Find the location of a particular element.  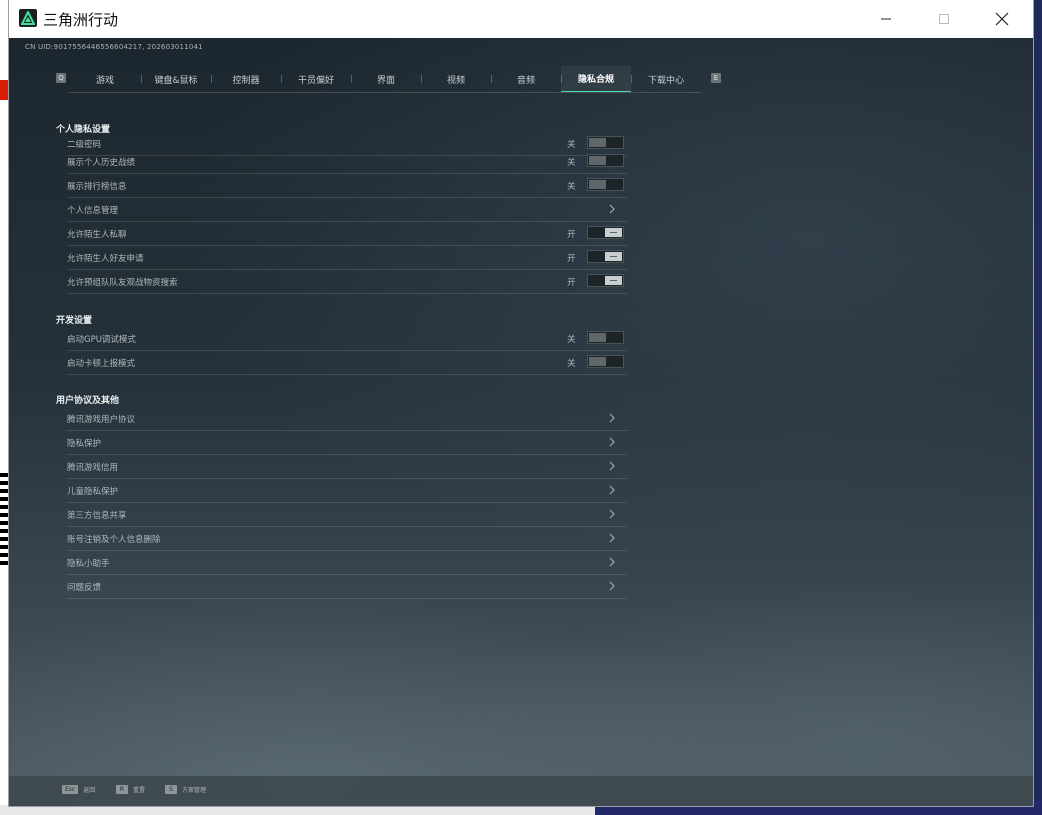

setting-label: 启动GPU调试模式 is located at coordinates (101, 340).